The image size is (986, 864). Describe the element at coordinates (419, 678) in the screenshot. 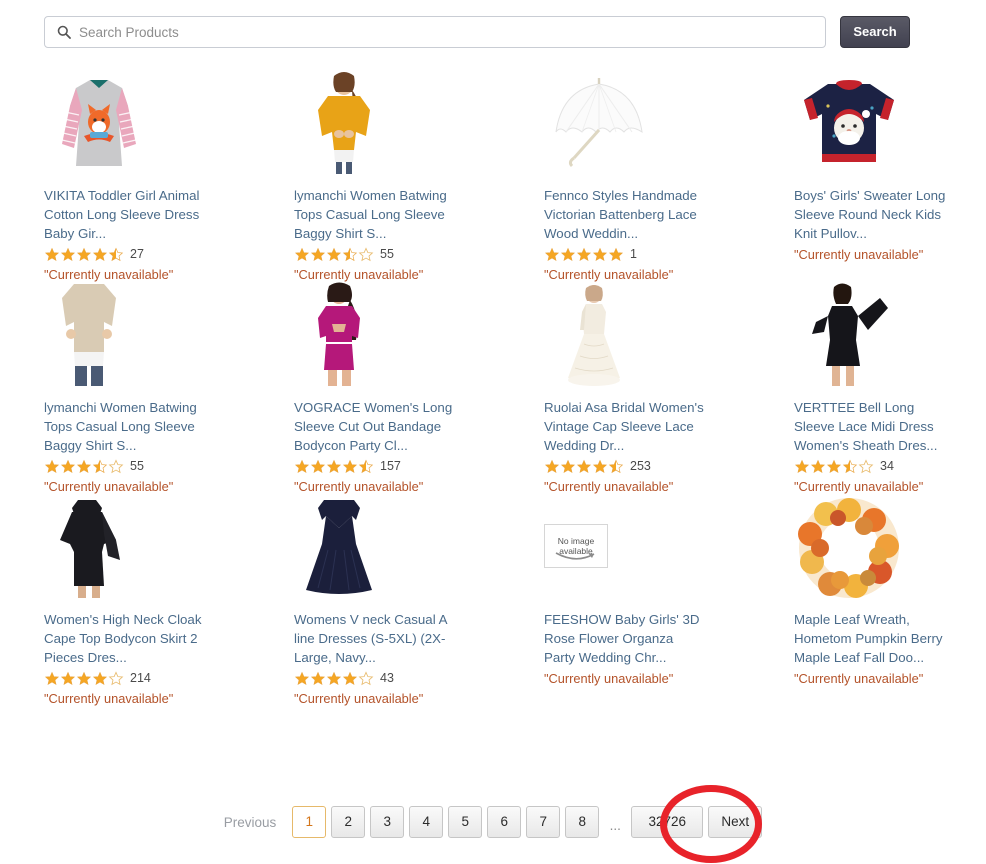

I see `product-rating: 43` at that location.